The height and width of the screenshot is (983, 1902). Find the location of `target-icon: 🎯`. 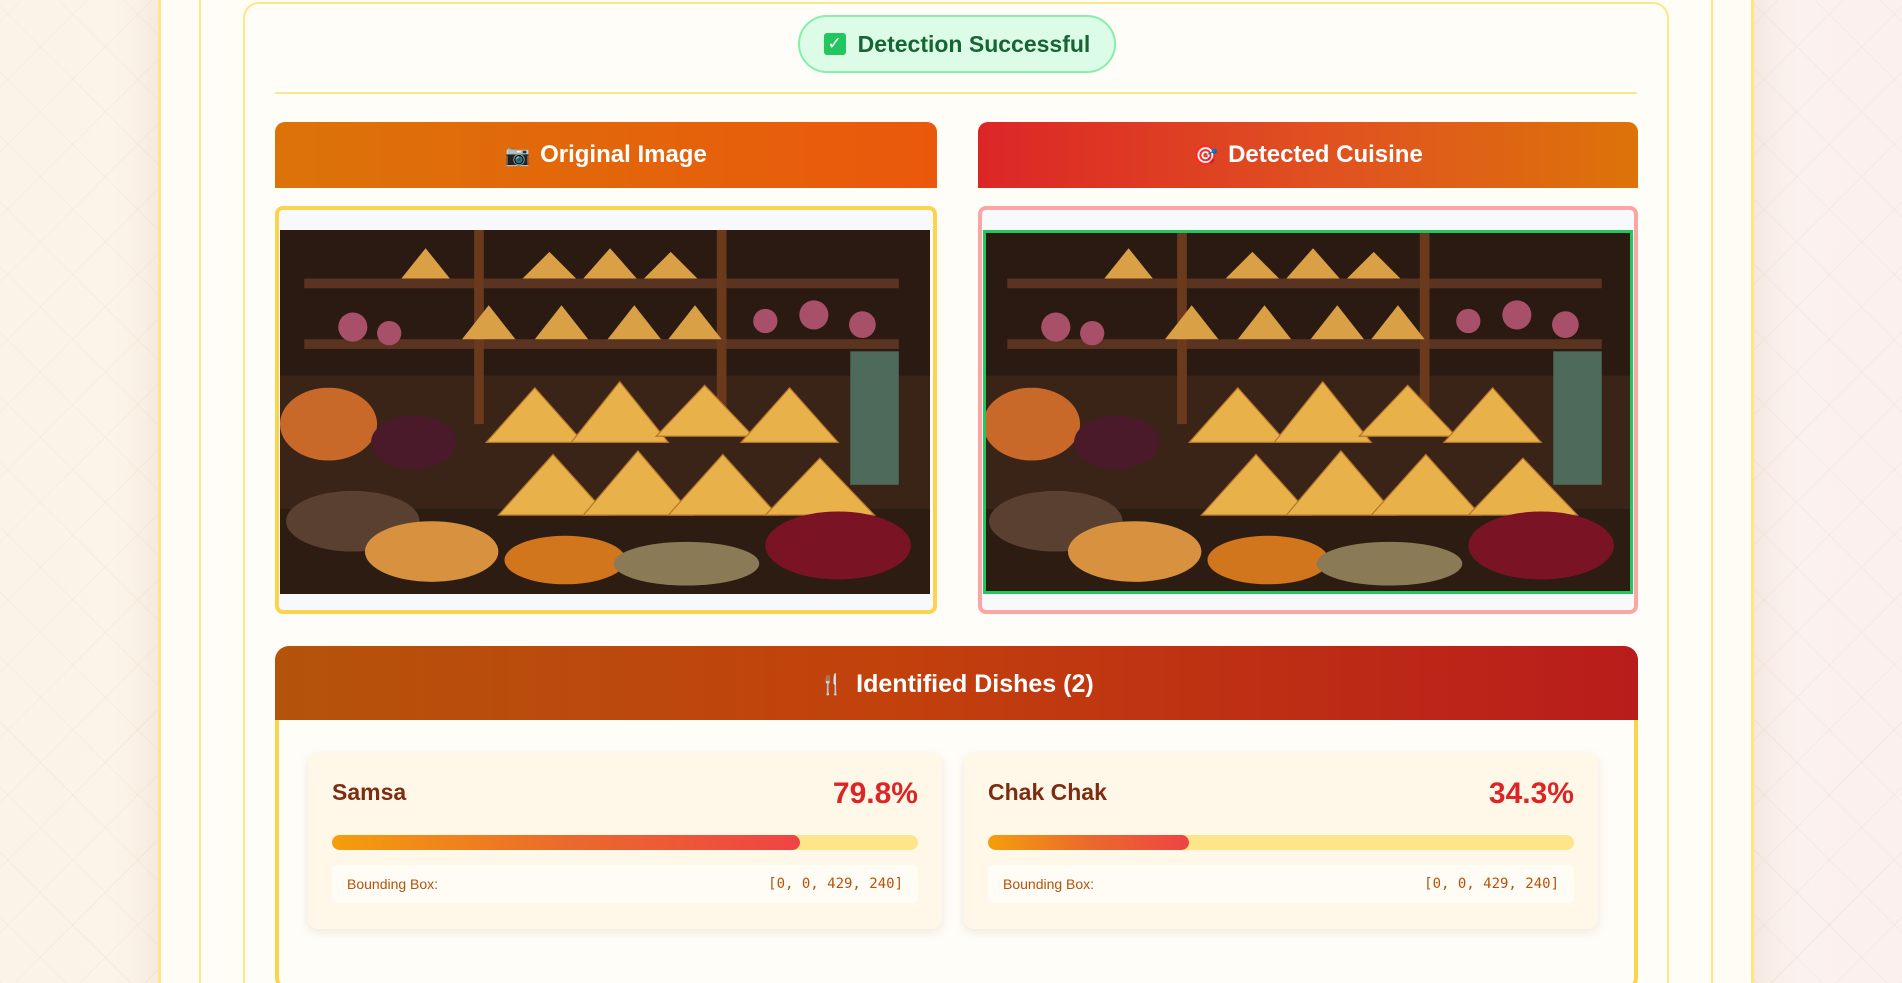

target-icon: 🎯 is located at coordinates (1206, 155).